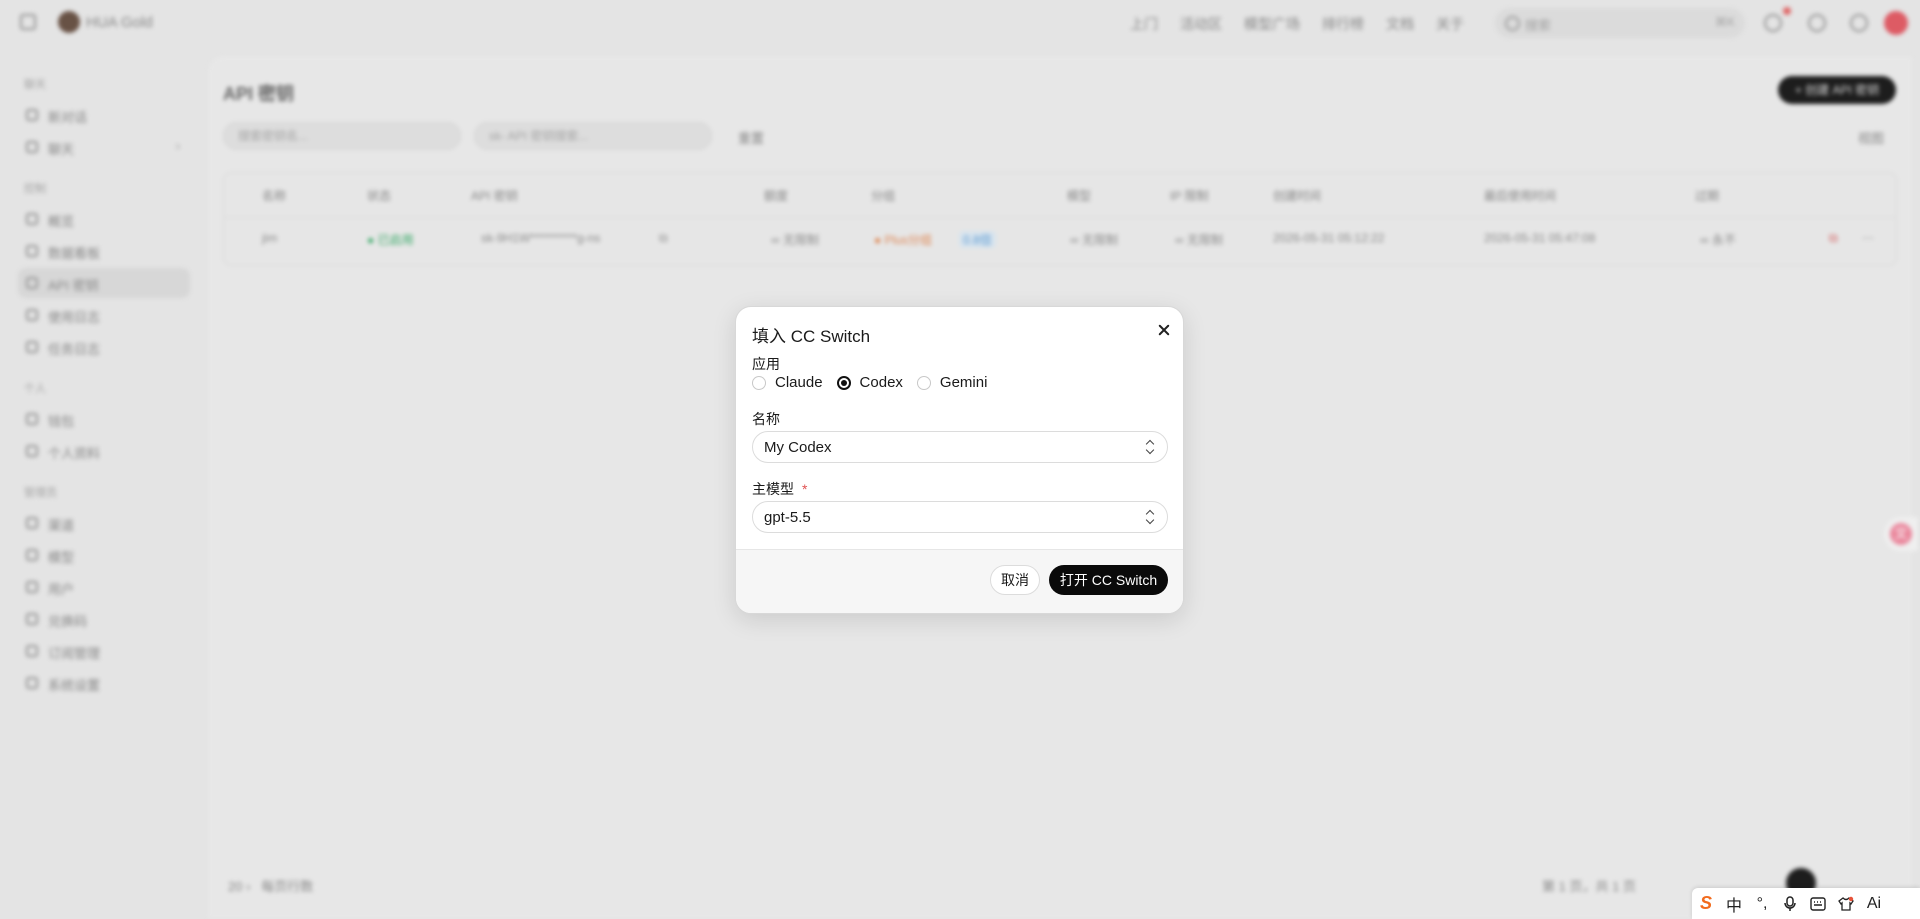 This screenshot has height=919, width=1920. Describe the element at coordinates (1790, 903) in the screenshot. I see `microphone-icon` at that location.